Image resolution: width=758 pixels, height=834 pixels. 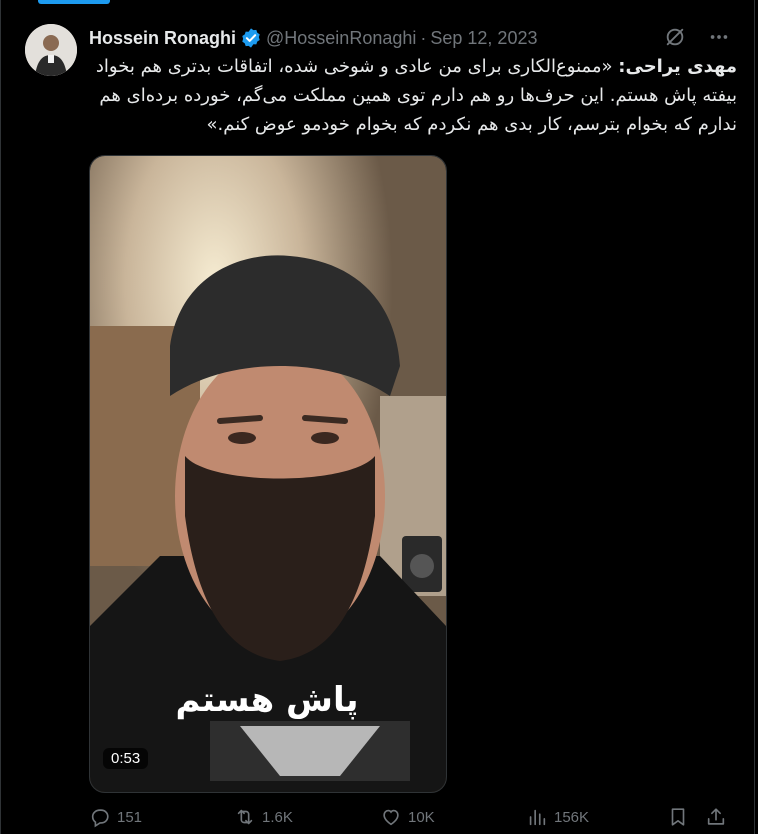 I want to click on verified-badge-icon, so click(x=251, y=38).